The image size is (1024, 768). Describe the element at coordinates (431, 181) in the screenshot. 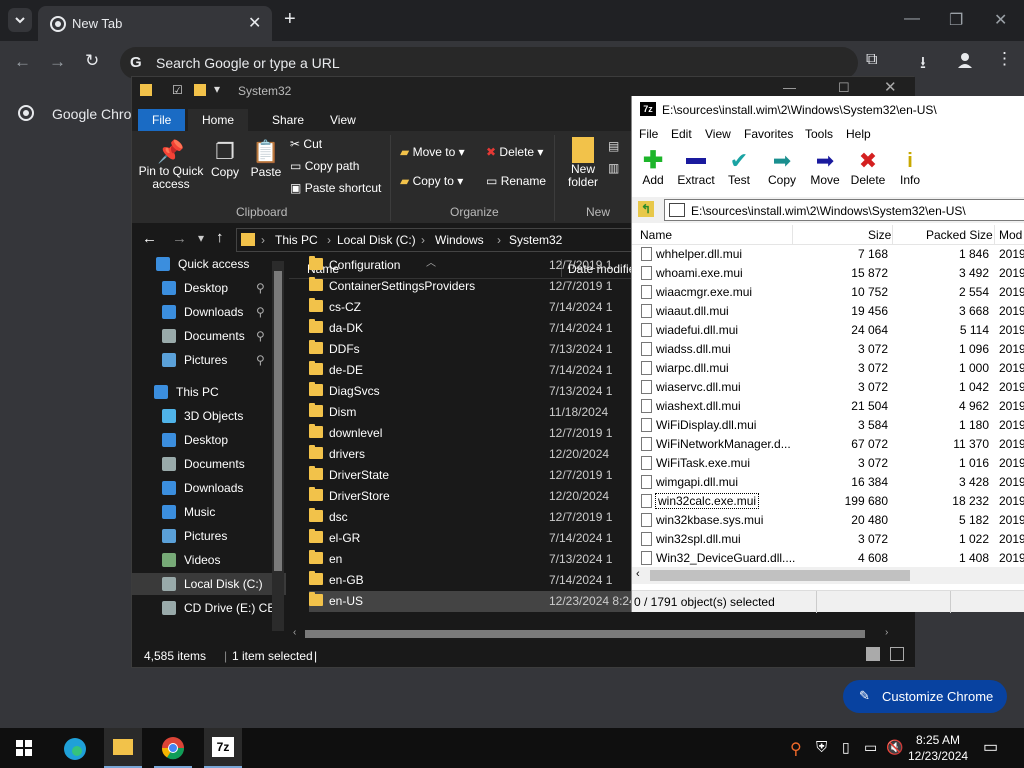

I see `copy-to-button: ▰ Copy to ▾` at that location.